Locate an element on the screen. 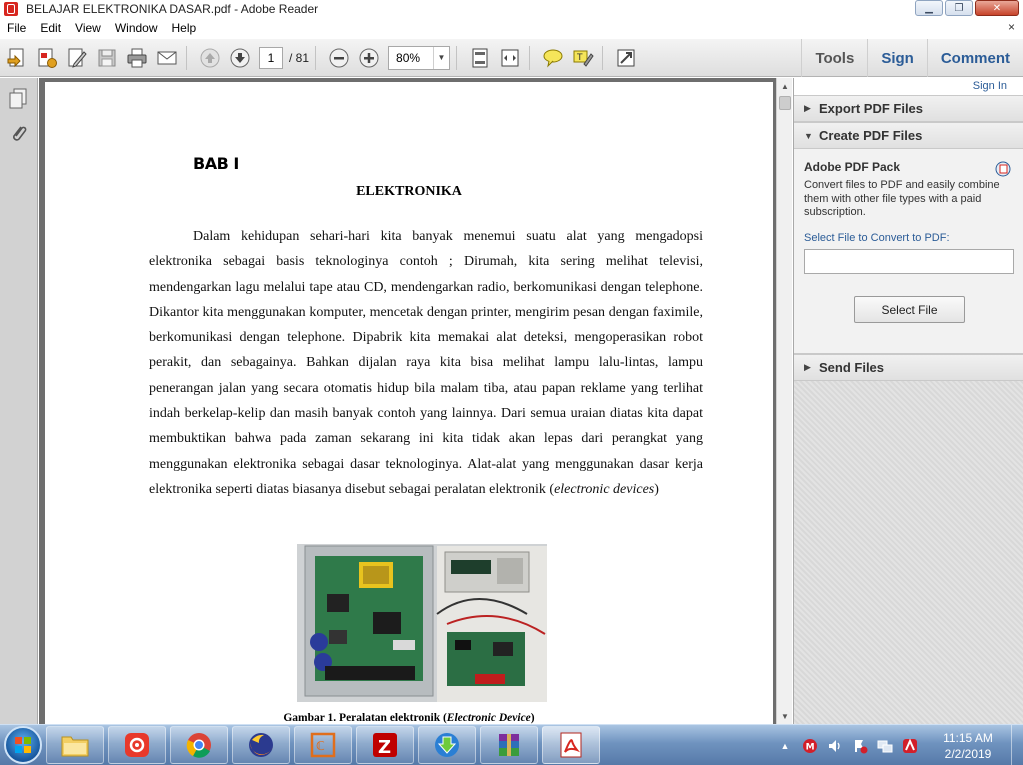 This screenshot has width=1023, height=765. office-app-icon: ℂ is located at coordinates (323, 745).